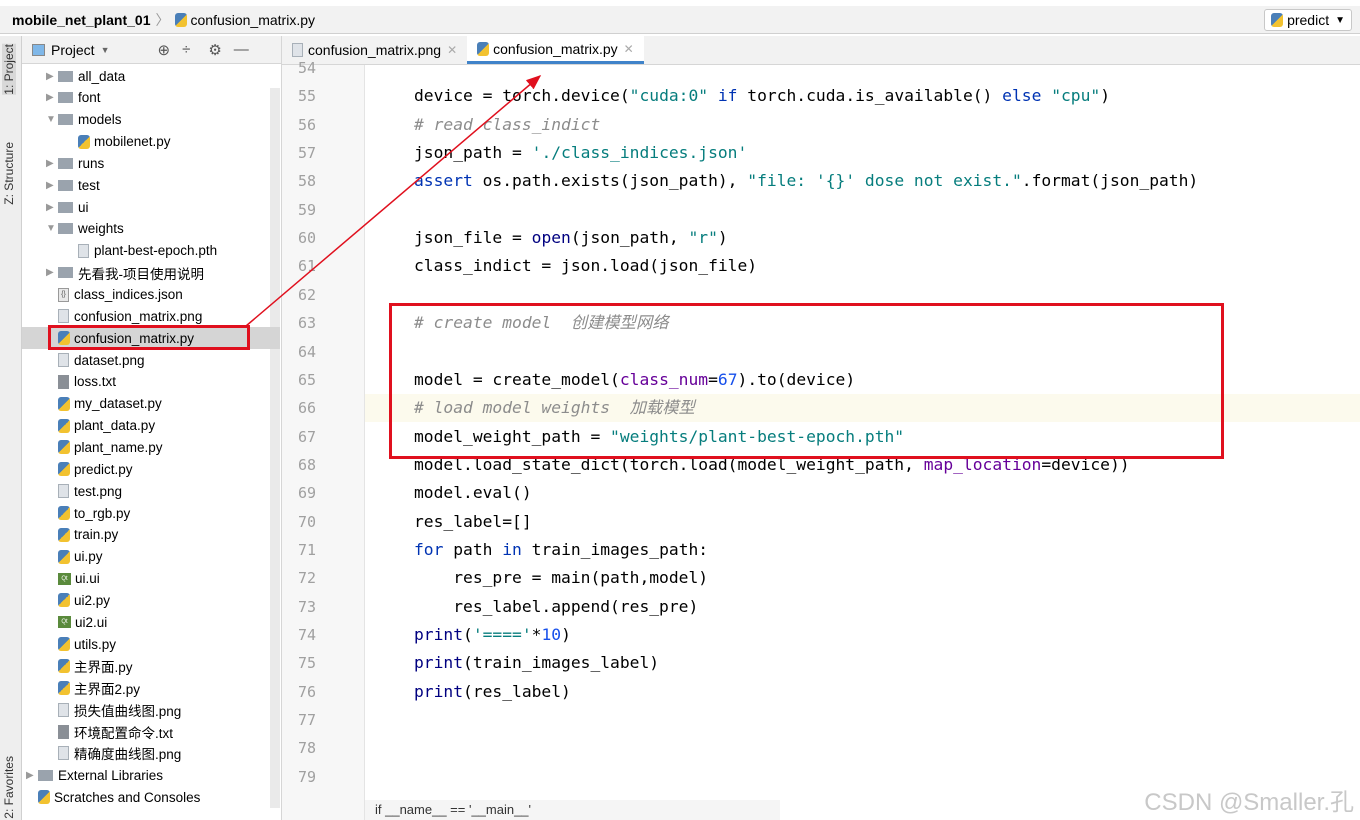  I want to click on tool-tab-favorites: 2: Favorites, so click(9, 787).